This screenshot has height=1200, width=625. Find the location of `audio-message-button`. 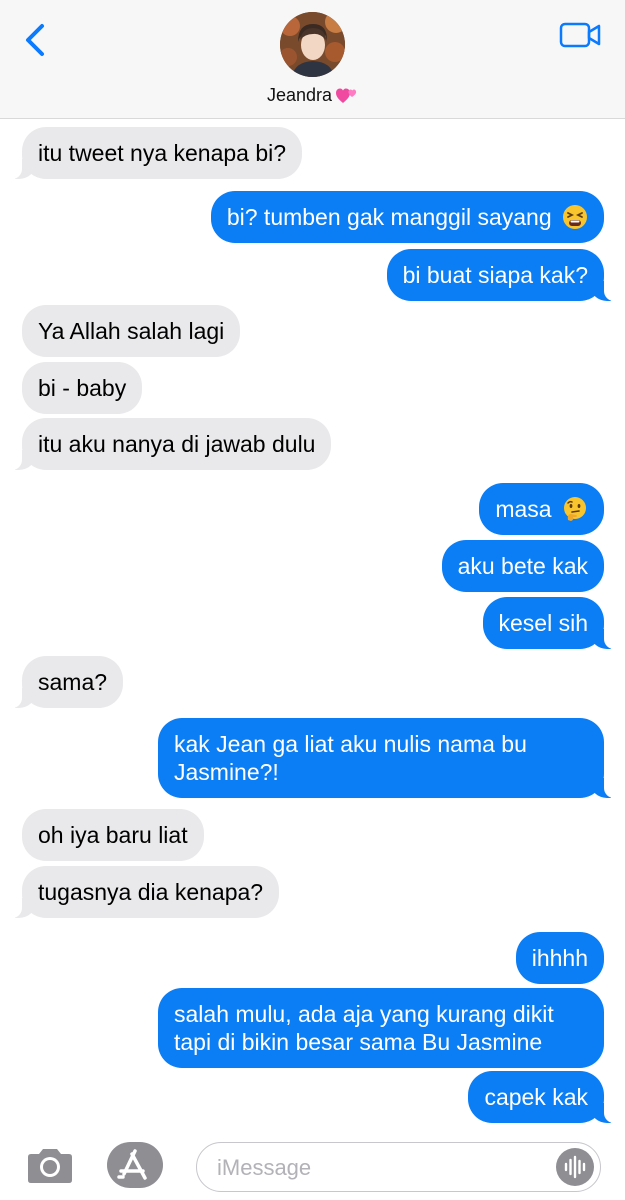

audio-message-button is located at coordinates (575, 1167).